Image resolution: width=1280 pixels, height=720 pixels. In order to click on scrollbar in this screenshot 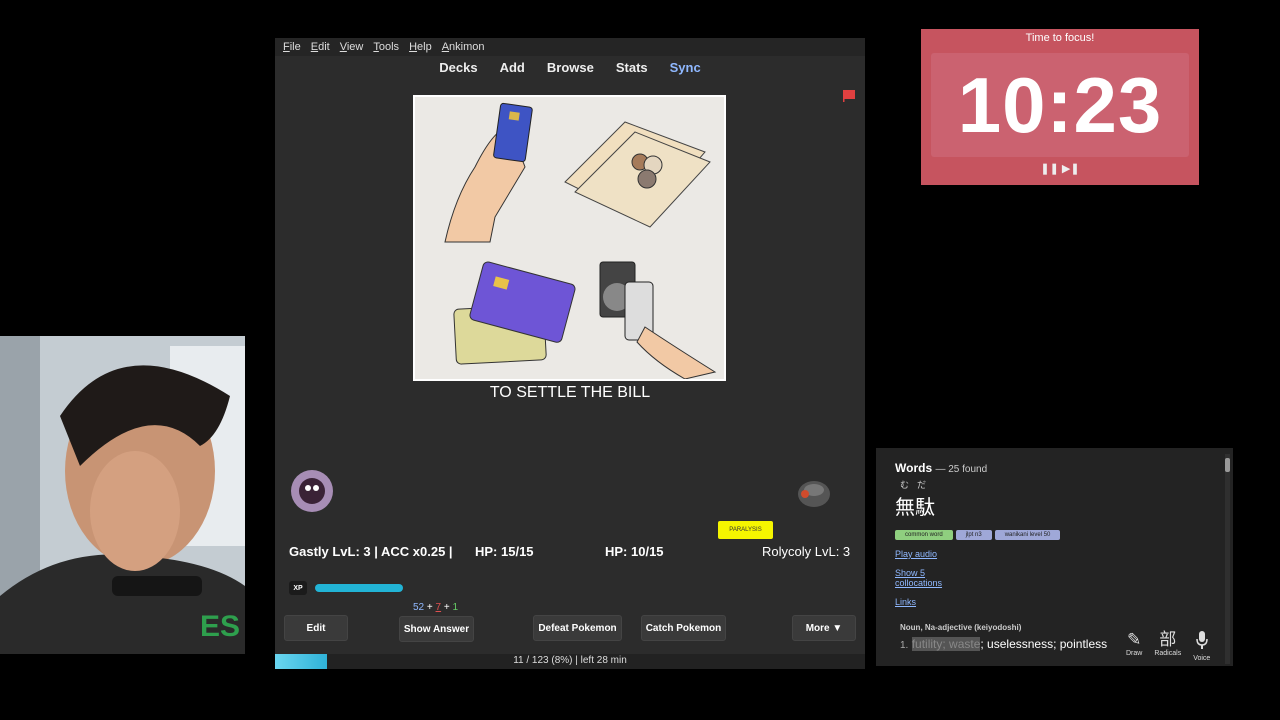, I will do `click(1227, 559)`.